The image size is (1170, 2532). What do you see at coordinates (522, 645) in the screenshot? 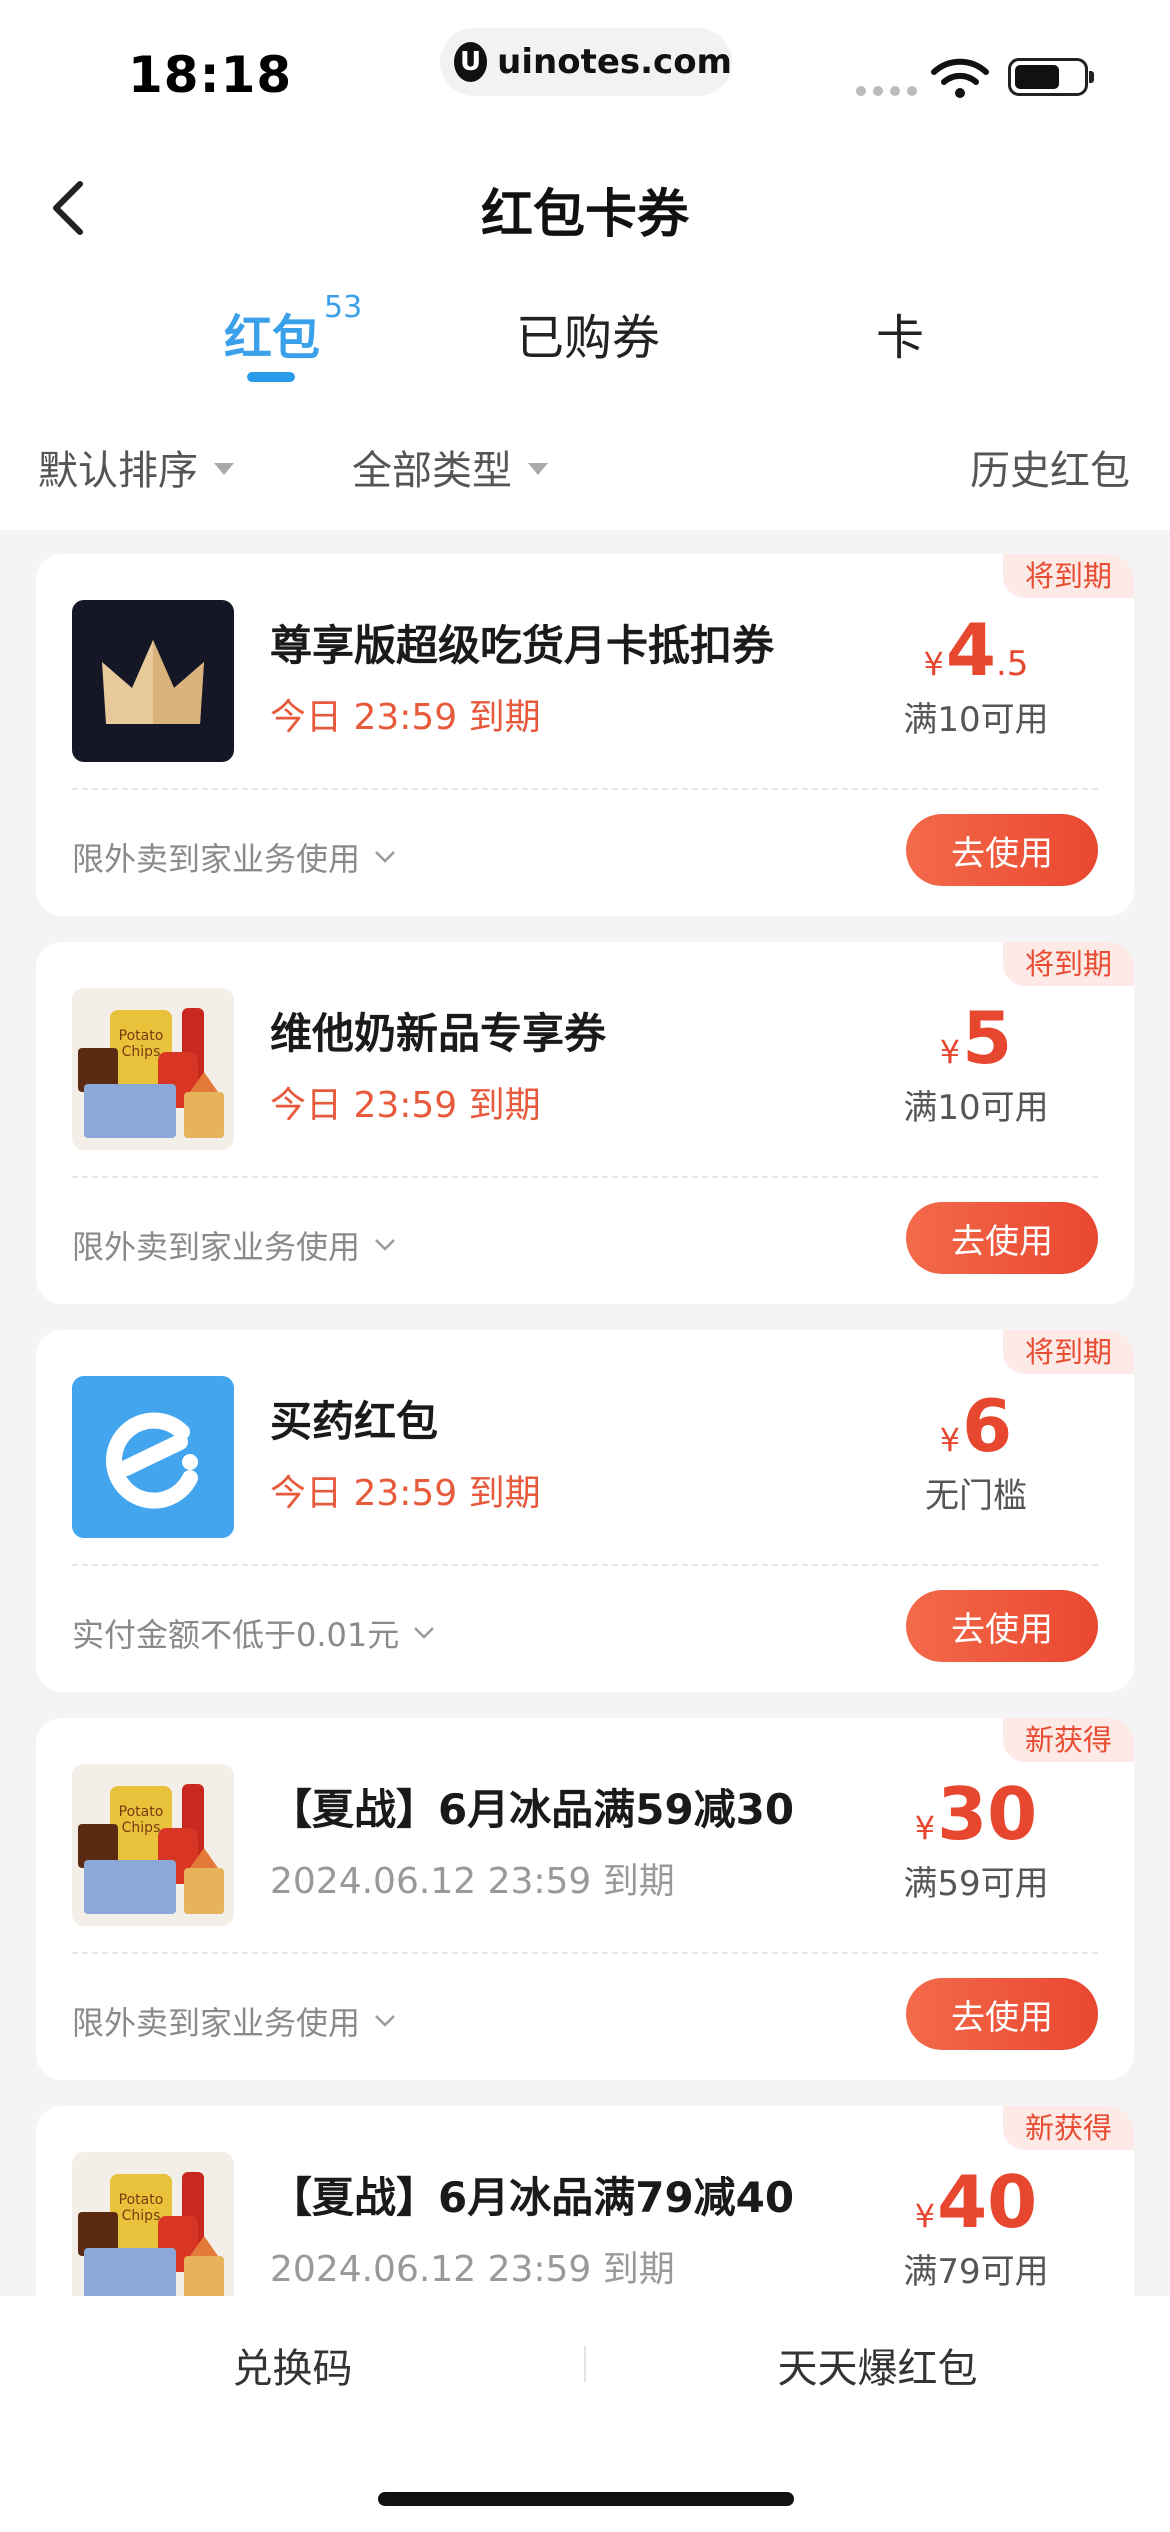
I see `coupon-name: 尊享版超级吃货月卡抵扣券` at bounding box center [522, 645].